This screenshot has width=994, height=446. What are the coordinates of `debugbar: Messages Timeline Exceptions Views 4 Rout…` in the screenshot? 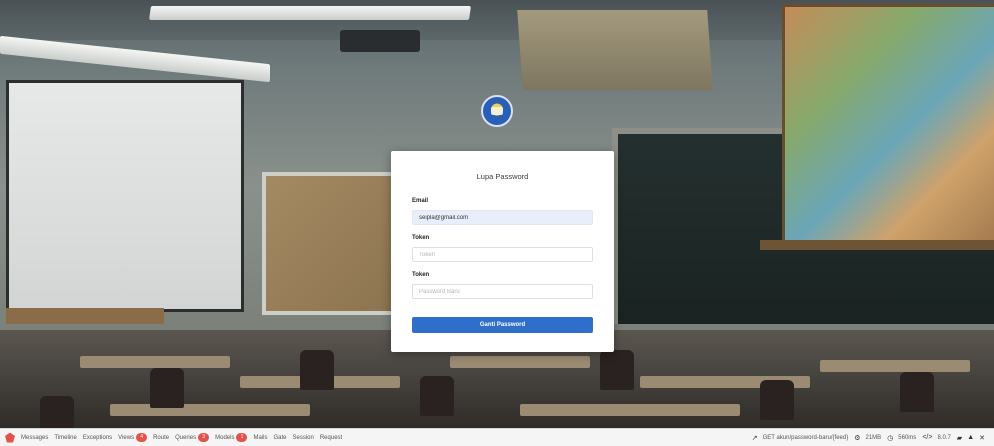 It's located at (497, 437).